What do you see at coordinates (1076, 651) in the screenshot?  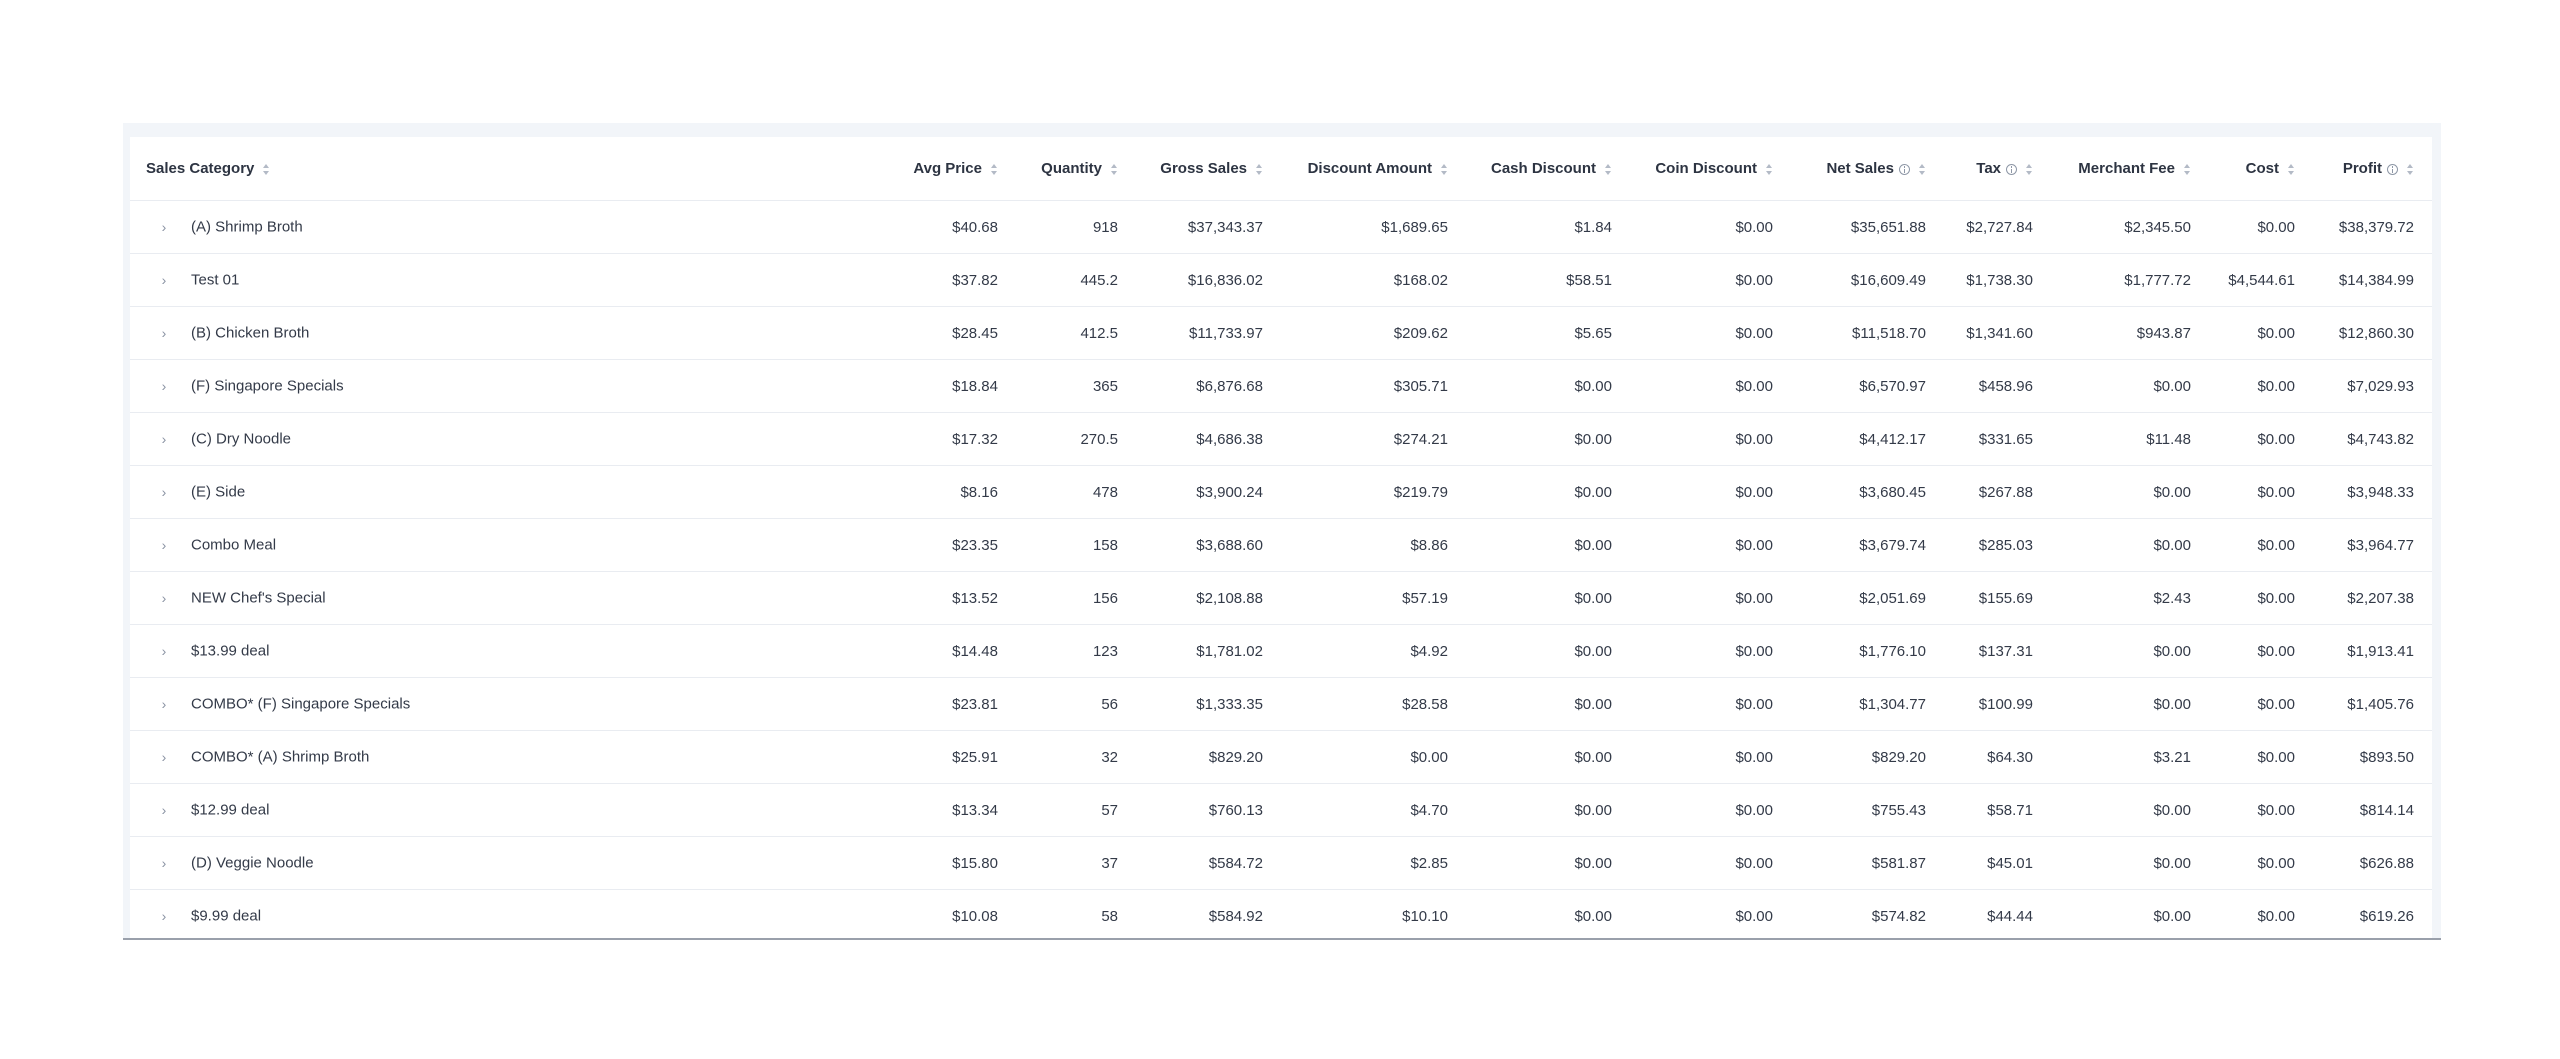 I see `cell-quantity: 123` at bounding box center [1076, 651].